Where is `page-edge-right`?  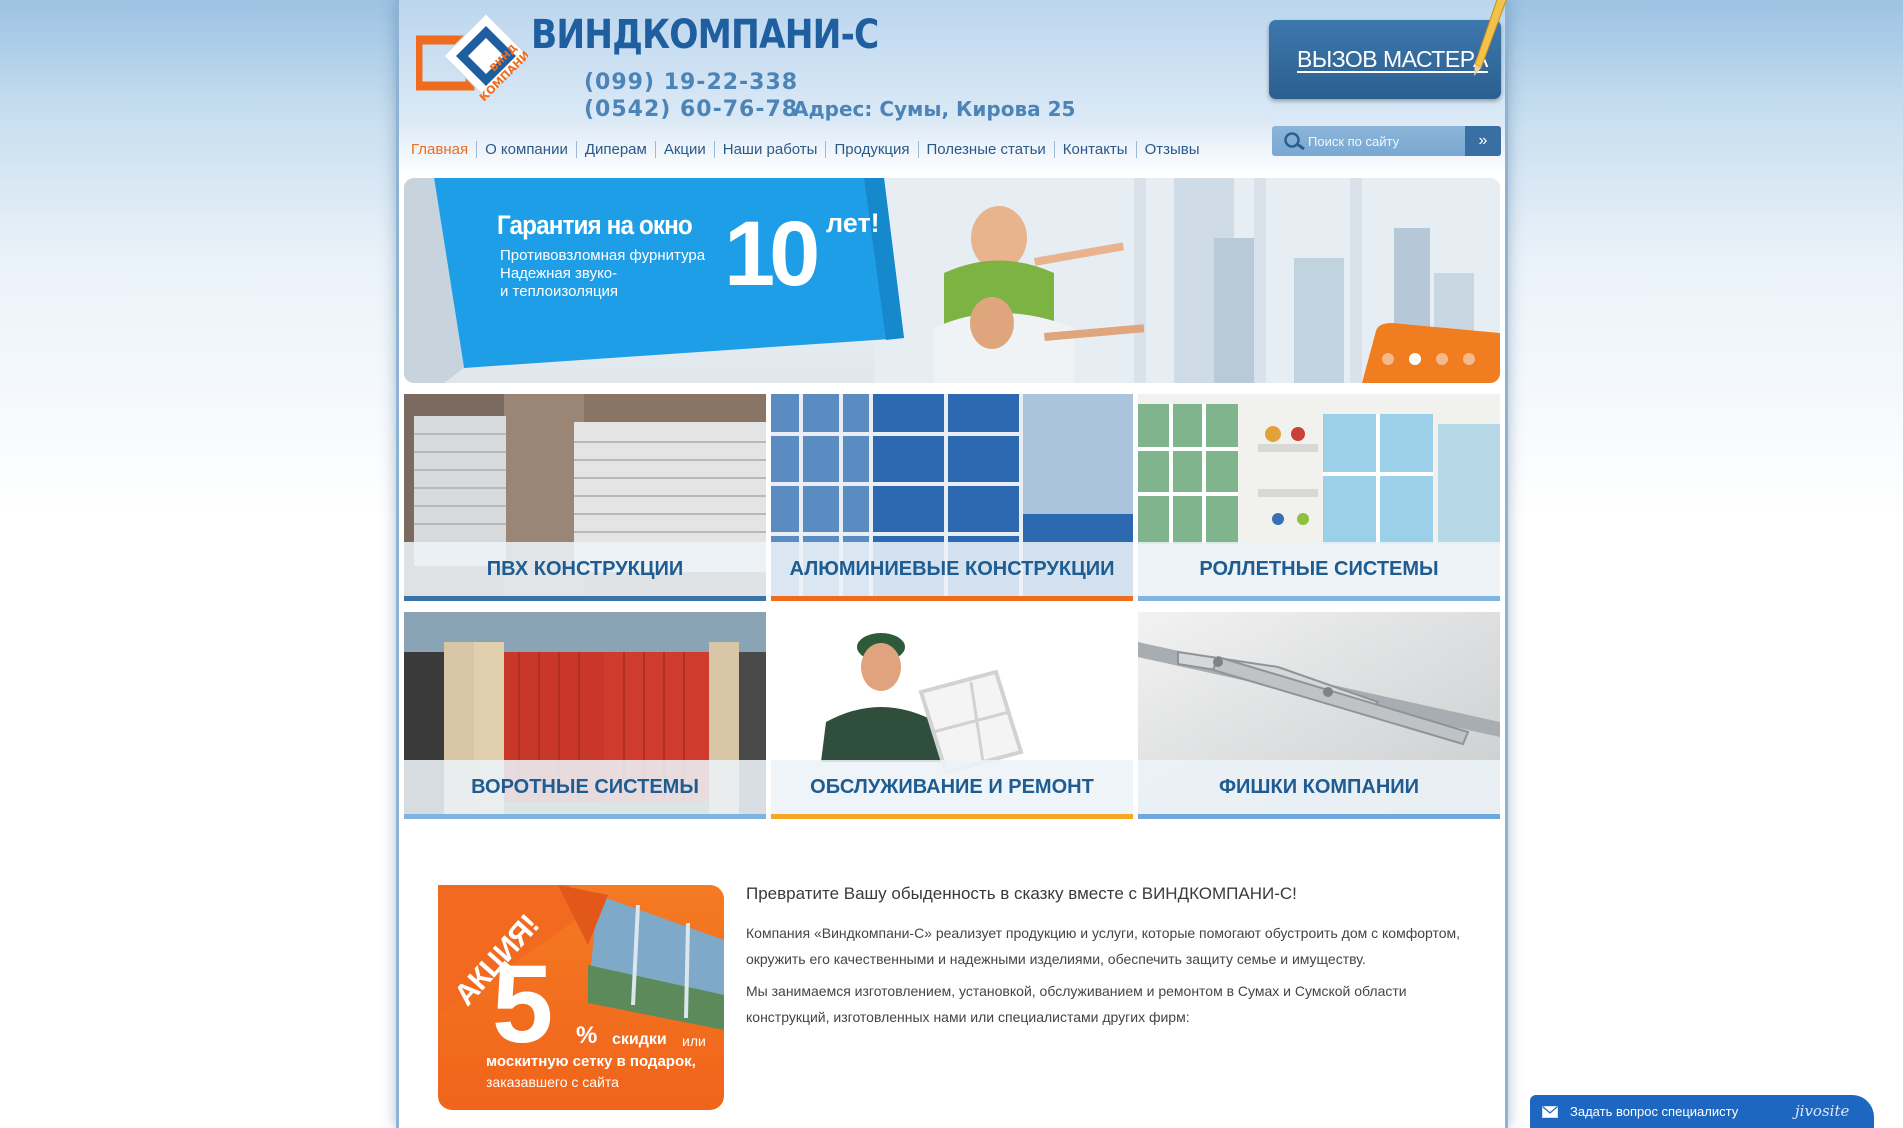 page-edge-right is located at coordinates (1506, 564).